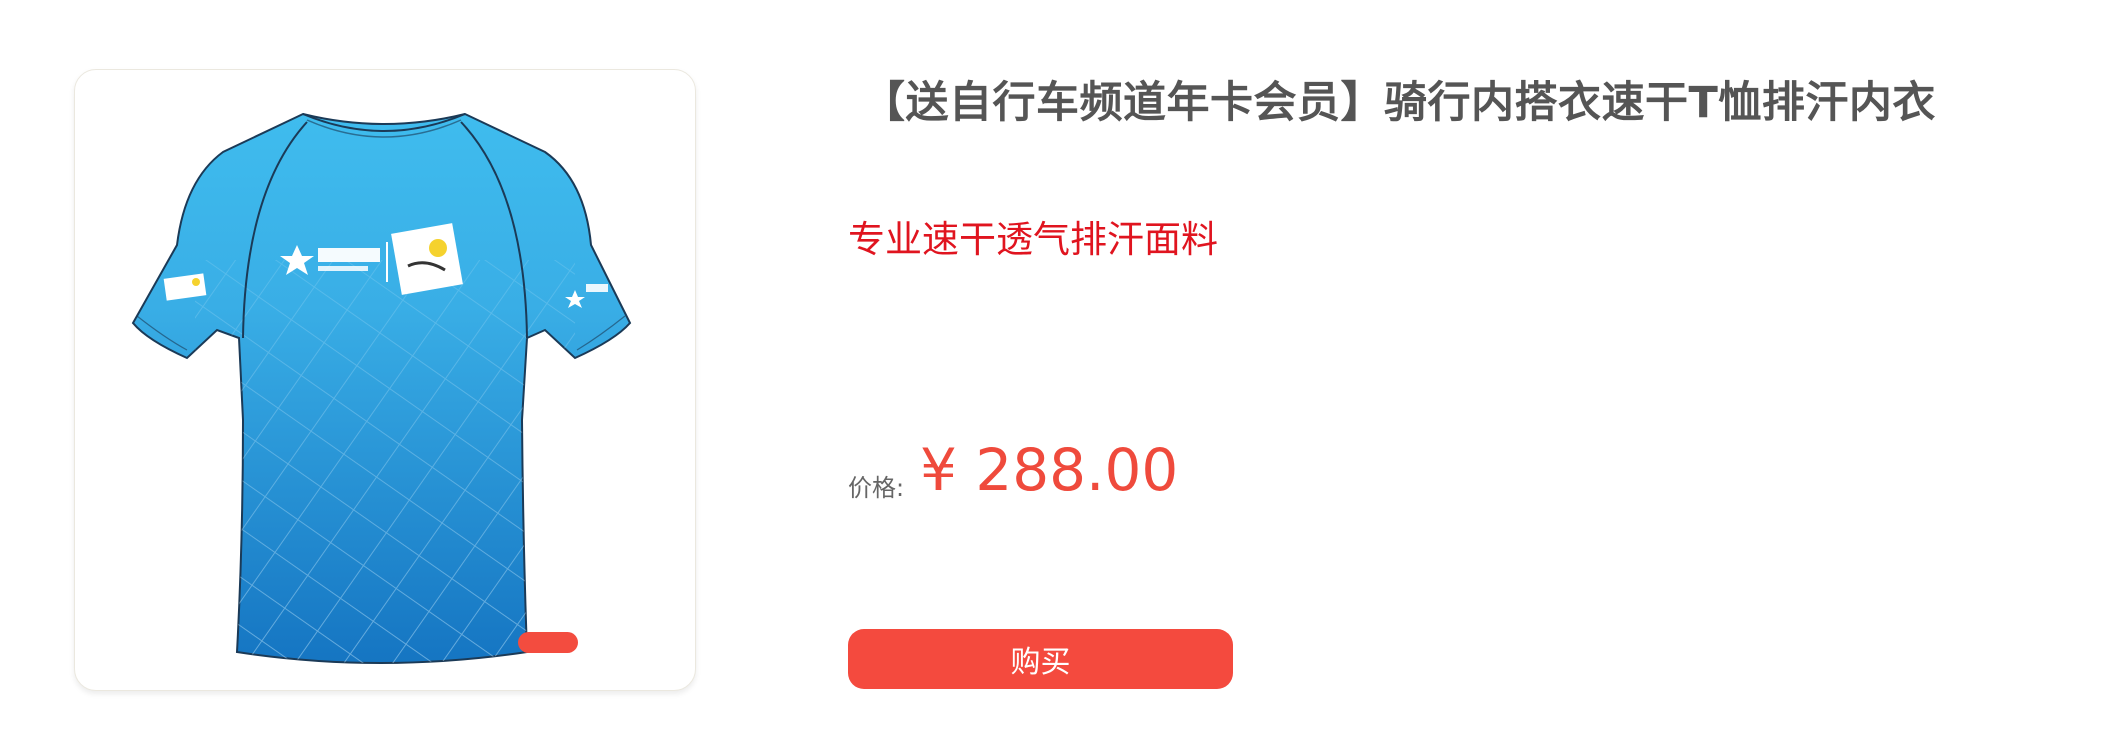 This screenshot has width=2102, height=732. Describe the element at coordinates (1399, 103) in the screenshot. I see `product-title: 【送自行车频道年卡会员】骑行内搭衣速干T恤排汗内衣` at that location.